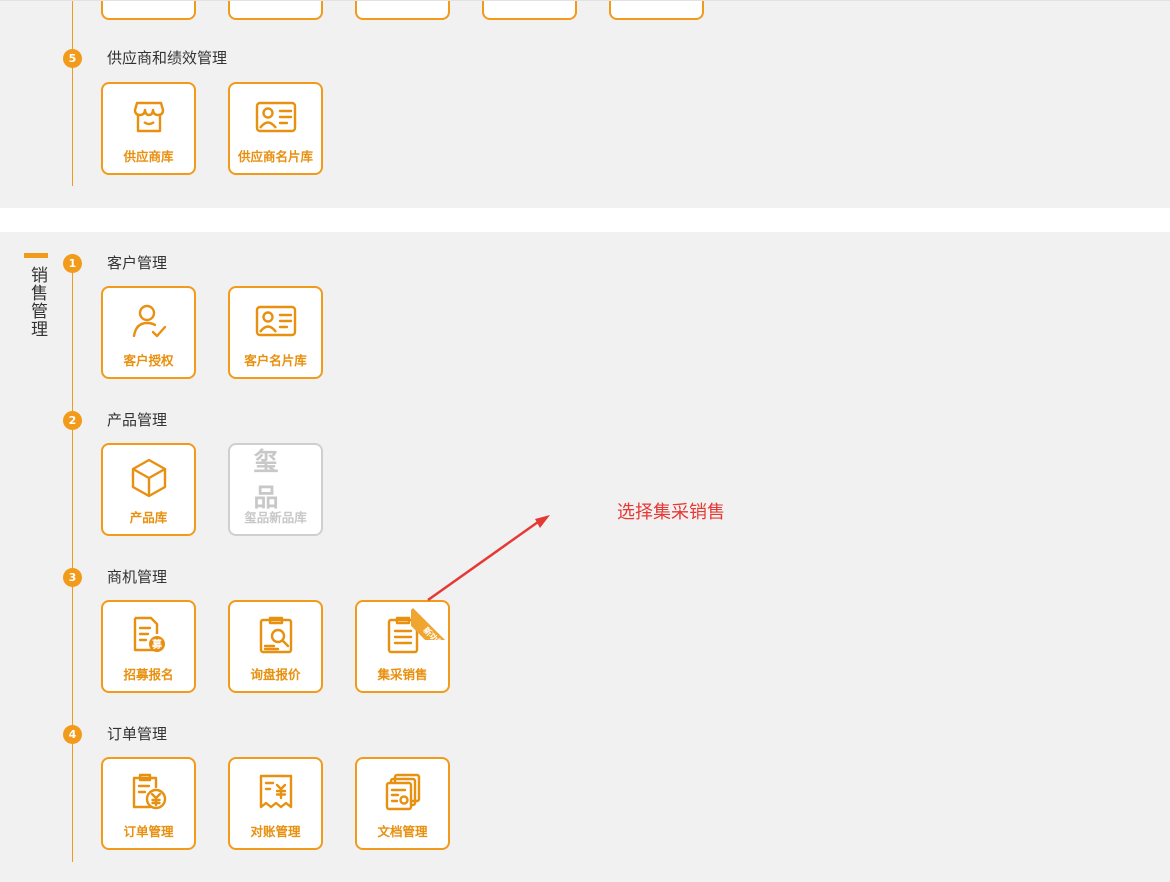  Describe the element at coordinates (488, 558) in the screenshot. I see `annotation-arrow` at that location.